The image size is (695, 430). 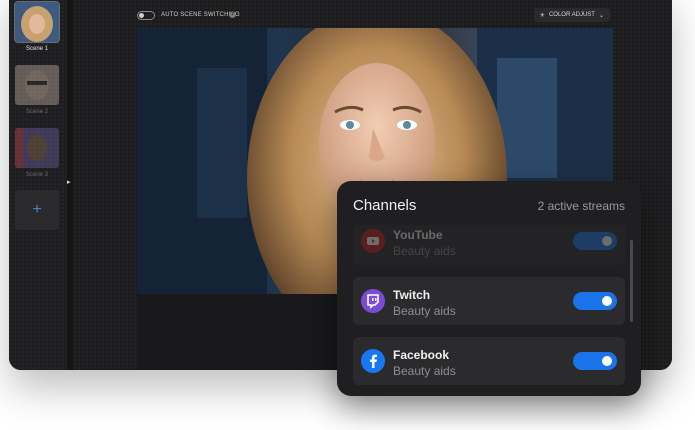 What do you see at coordinates (601, 15) in the screenshot?
I see `chevron-down-icon: ⌄` at bounding box center [601, 15].